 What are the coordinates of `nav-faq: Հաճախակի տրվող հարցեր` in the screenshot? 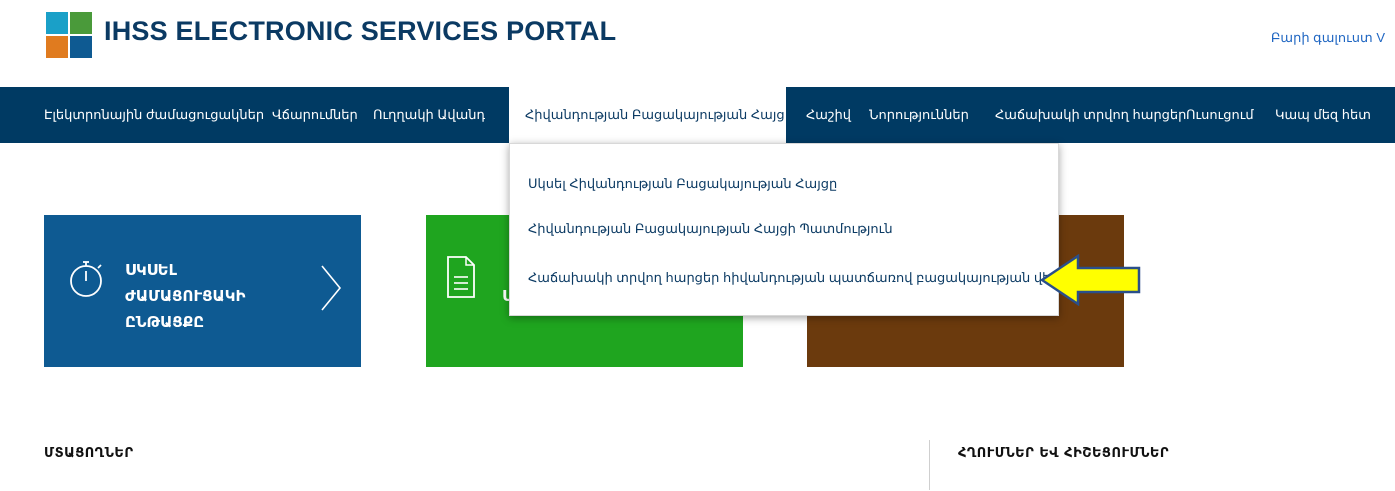 It's located at (1090, 115).